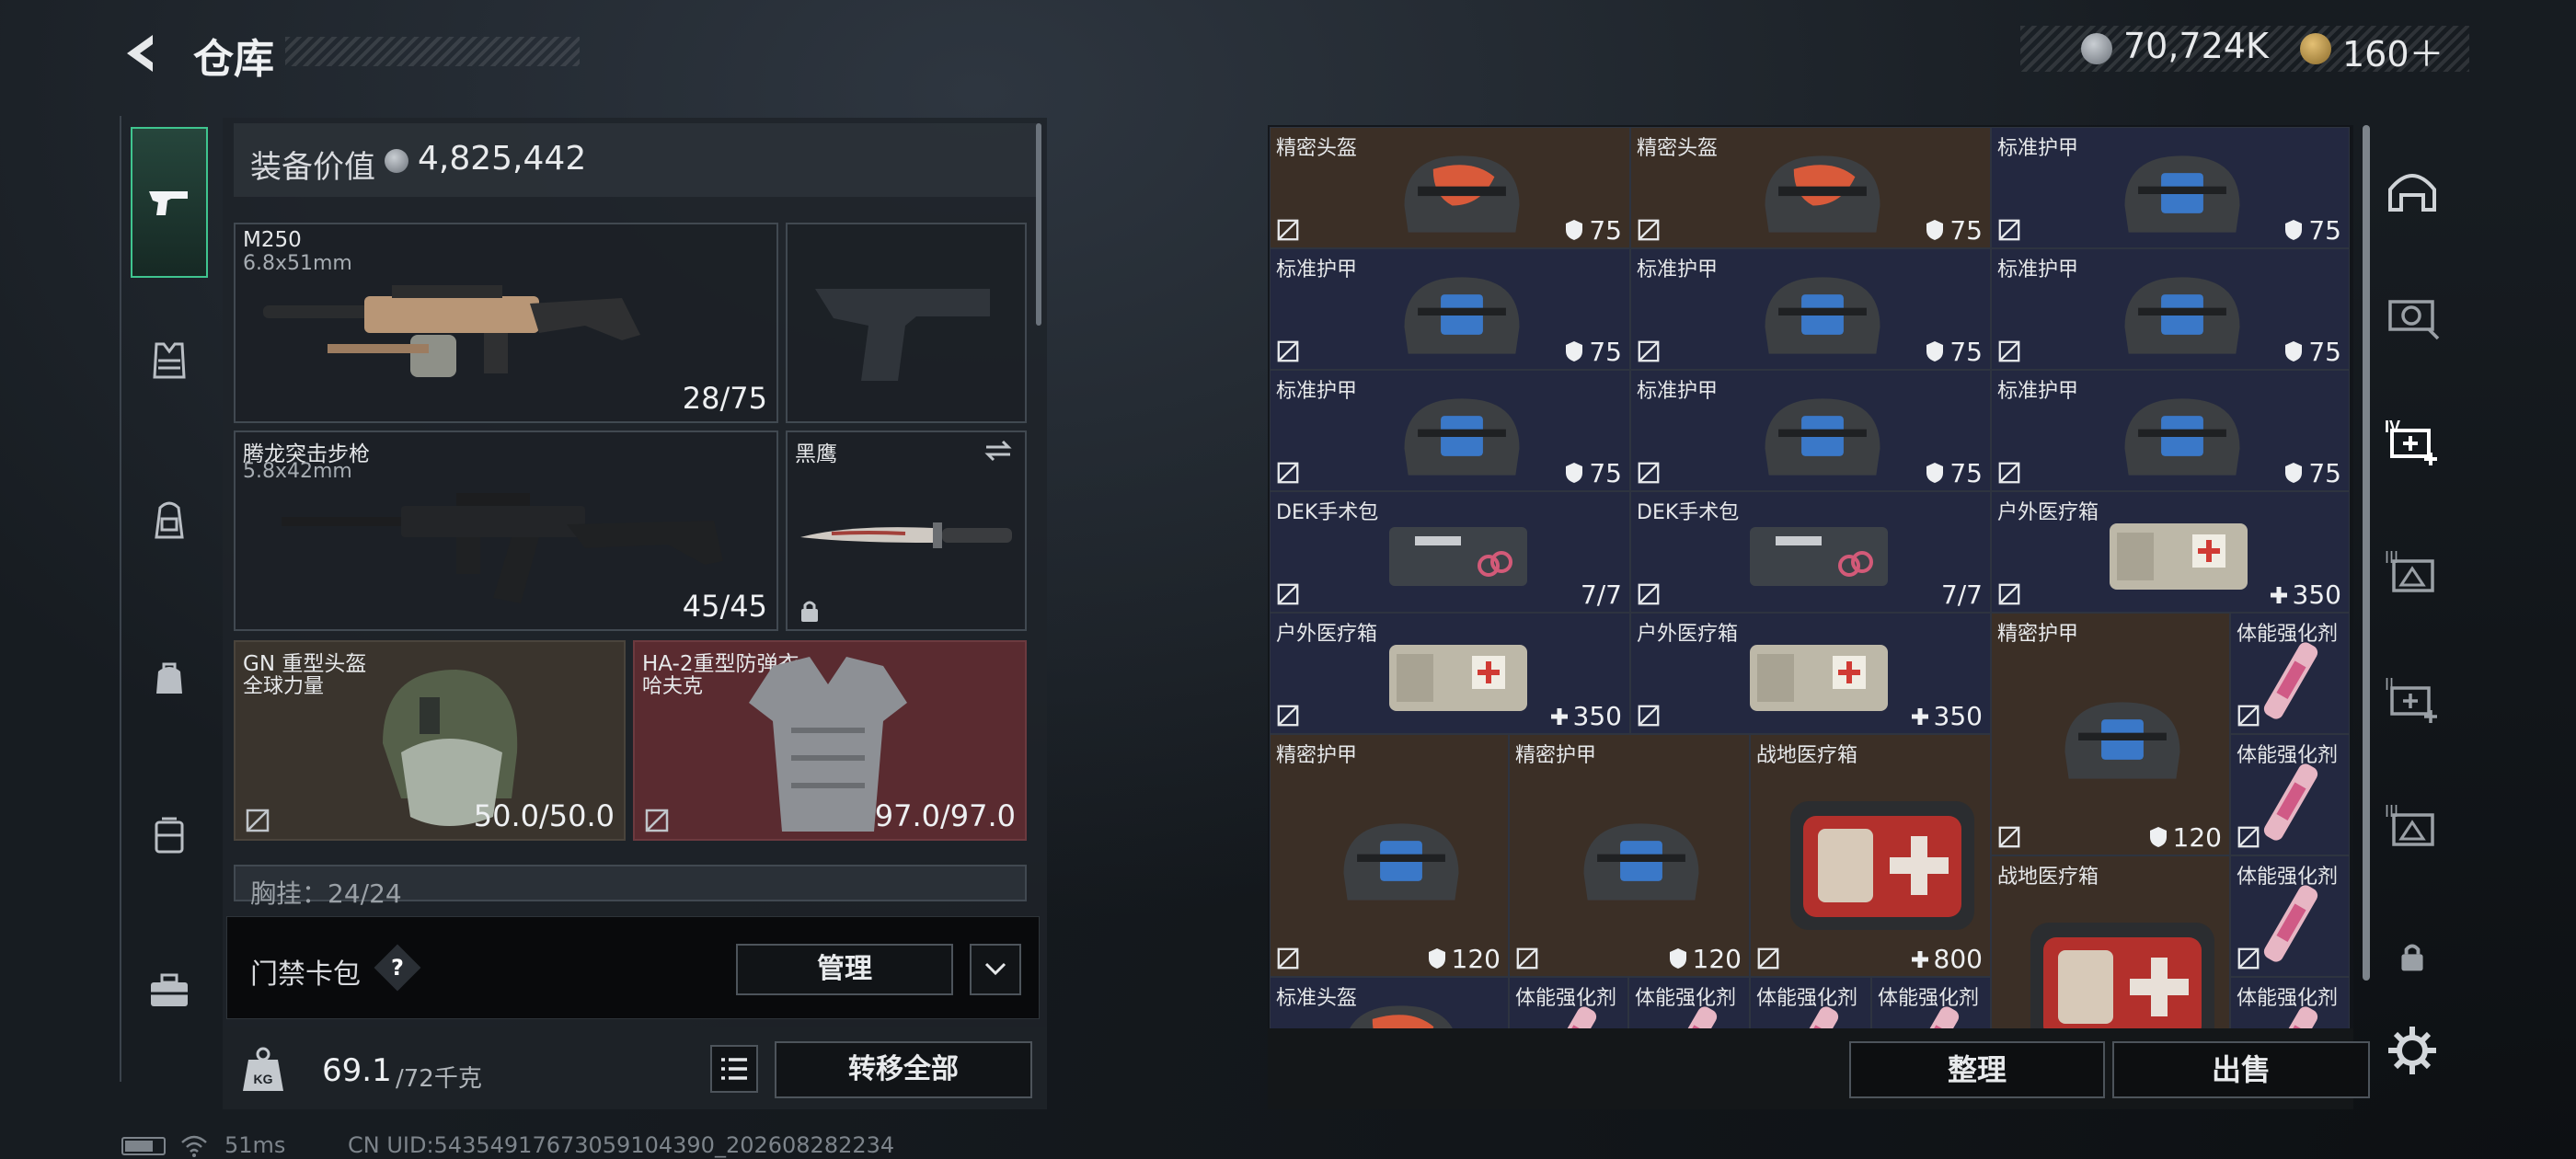 The width and height of the screenshot is (2576, 1159). I want to click on nav-chest-rig, so click(169, 360).